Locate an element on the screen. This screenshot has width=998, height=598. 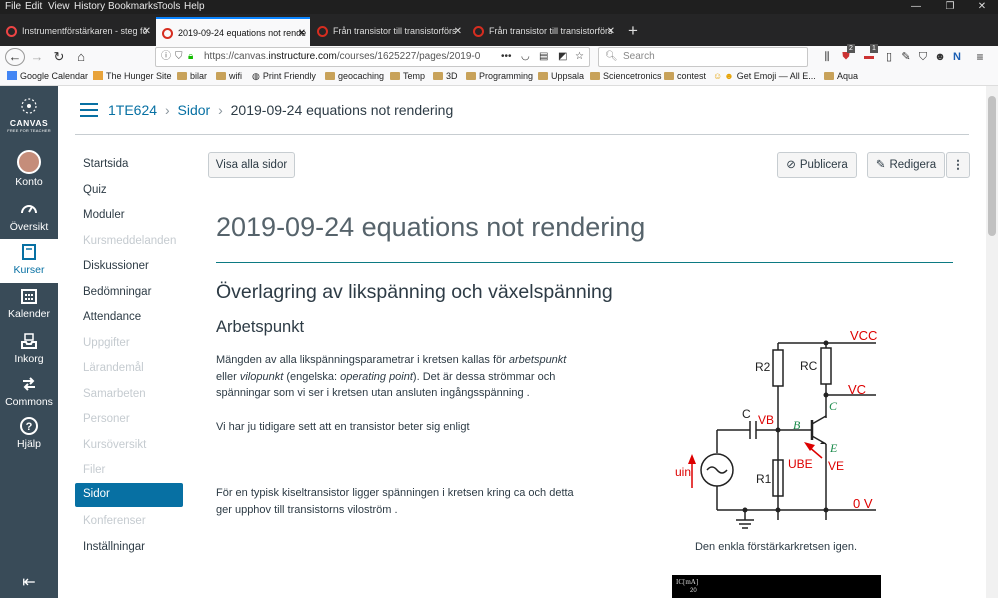
home-button: ⌂ is located at coordinates (81, 57).